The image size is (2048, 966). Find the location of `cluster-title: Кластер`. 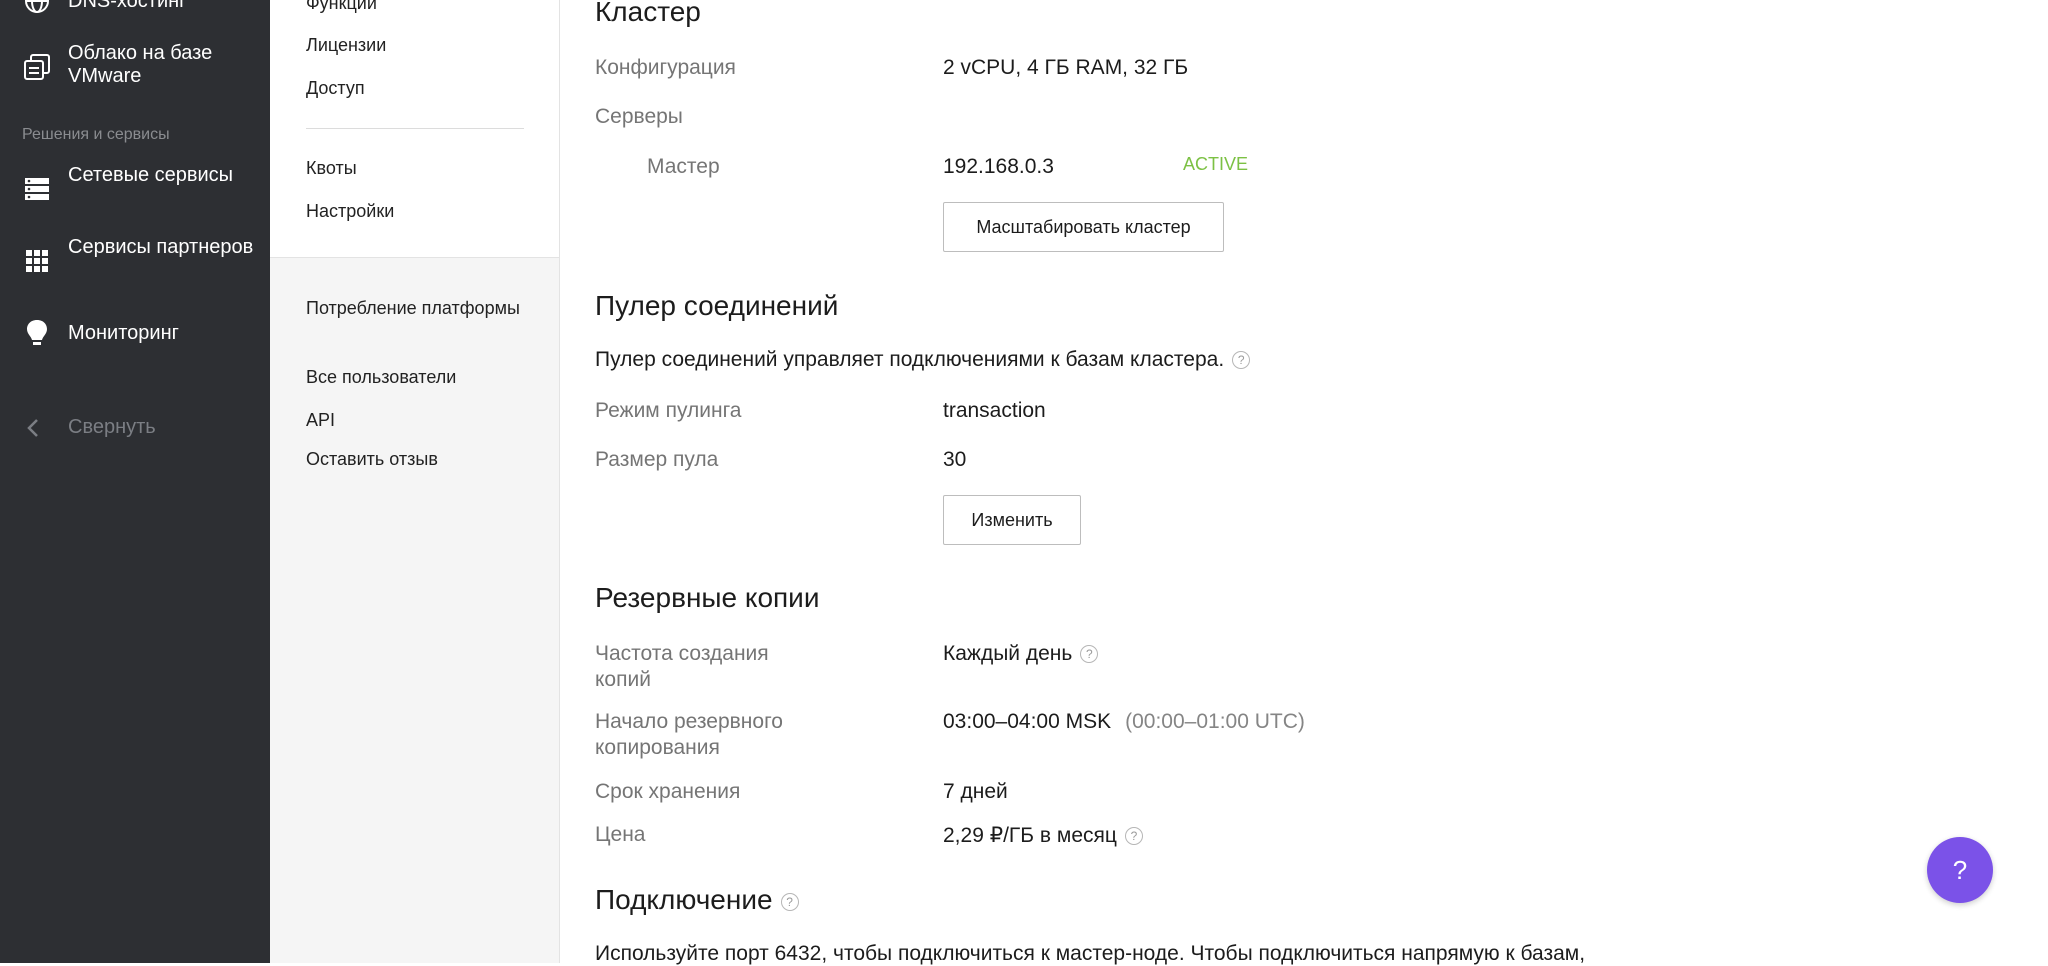

cluster-title: Кластер is located at coordinates (648, 13).